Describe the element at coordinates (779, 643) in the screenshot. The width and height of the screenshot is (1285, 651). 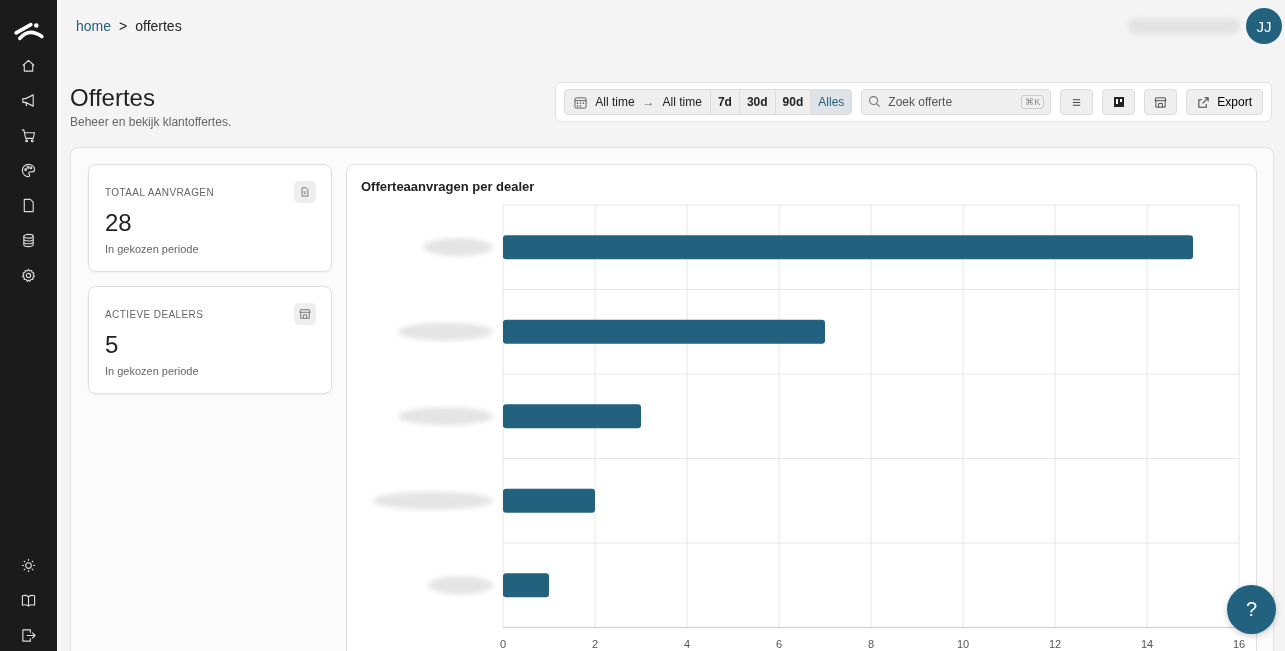
I see `x-tick-label: 6` at that location.